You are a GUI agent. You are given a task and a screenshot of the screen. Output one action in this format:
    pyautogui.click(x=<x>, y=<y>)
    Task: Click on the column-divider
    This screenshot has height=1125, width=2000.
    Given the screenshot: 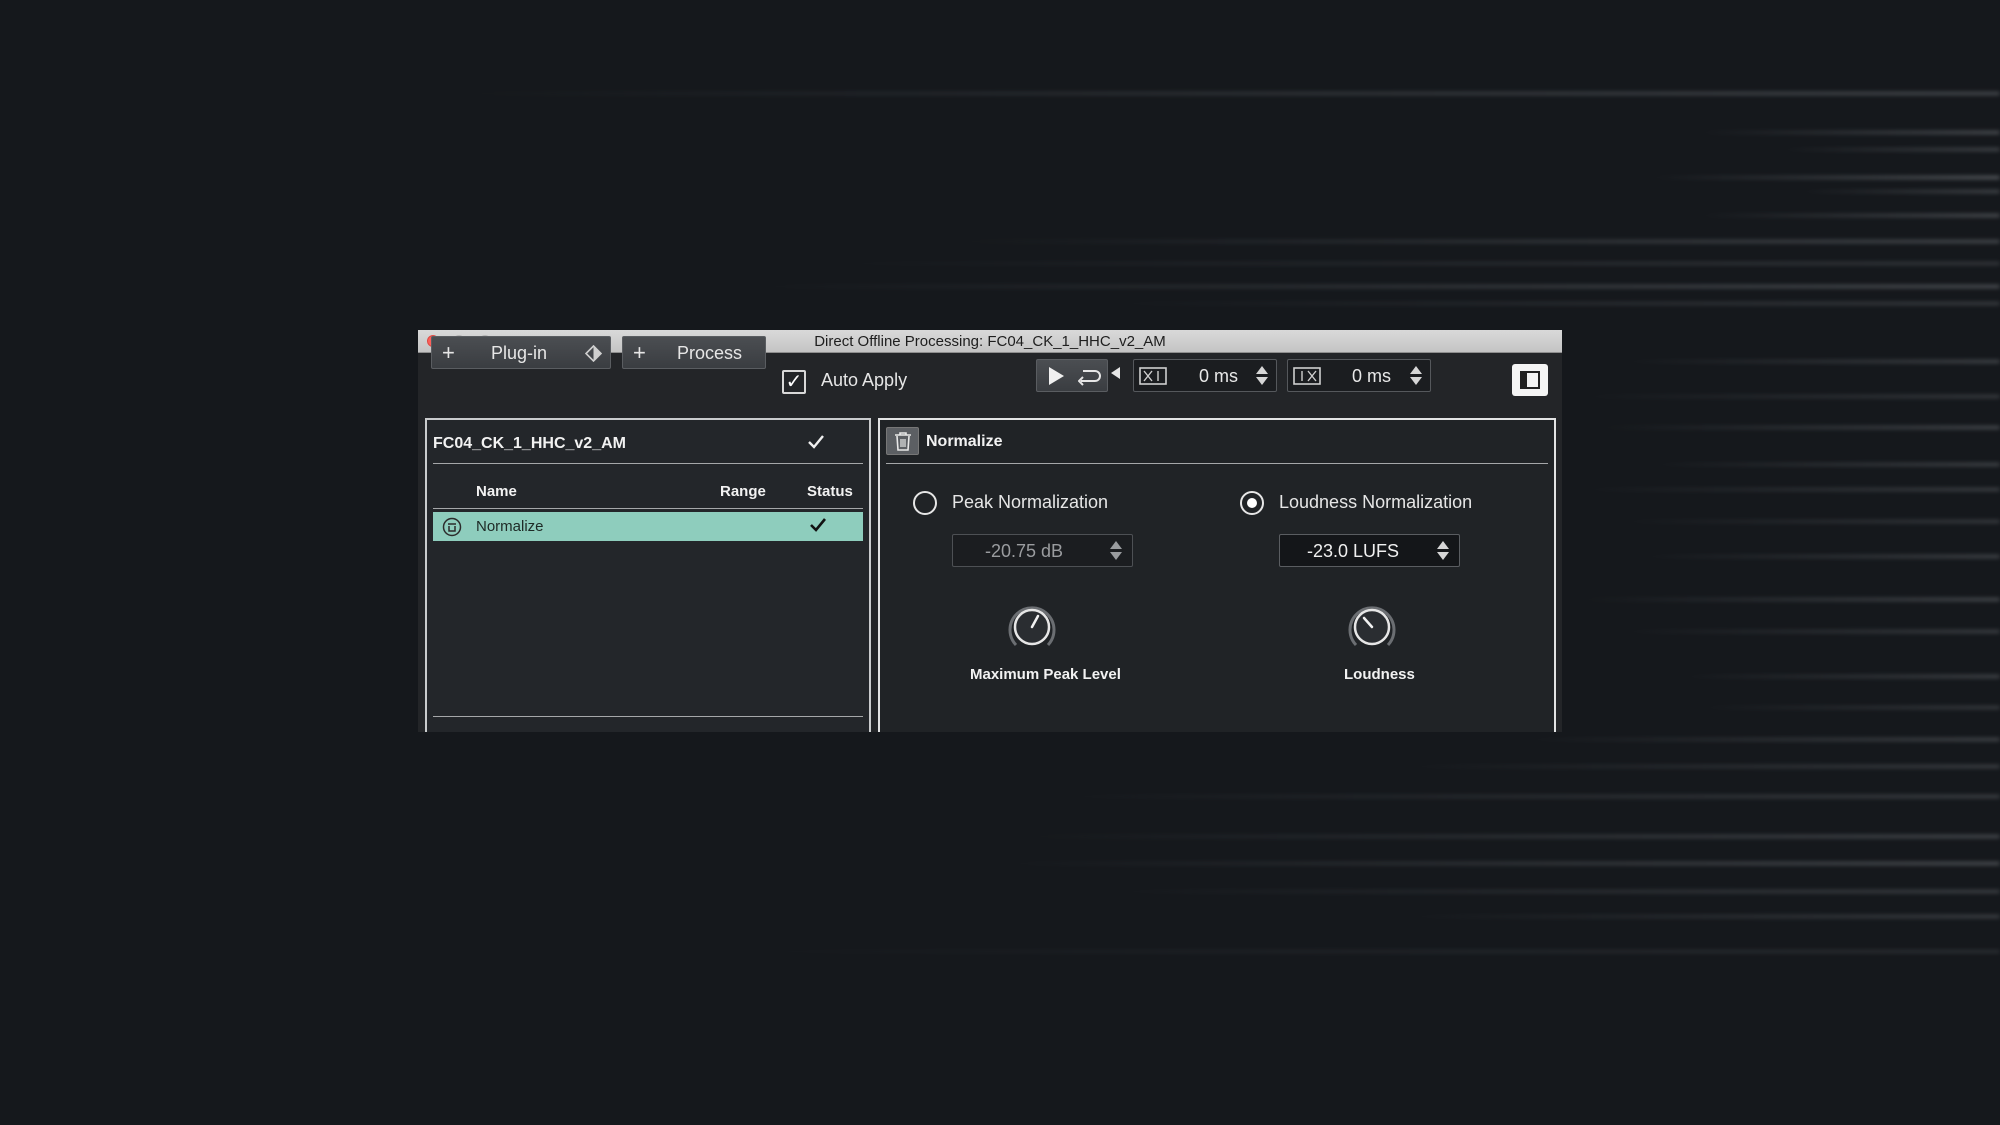 What is the action you would take?
    pyautogui.click(x=648, y=508)
    